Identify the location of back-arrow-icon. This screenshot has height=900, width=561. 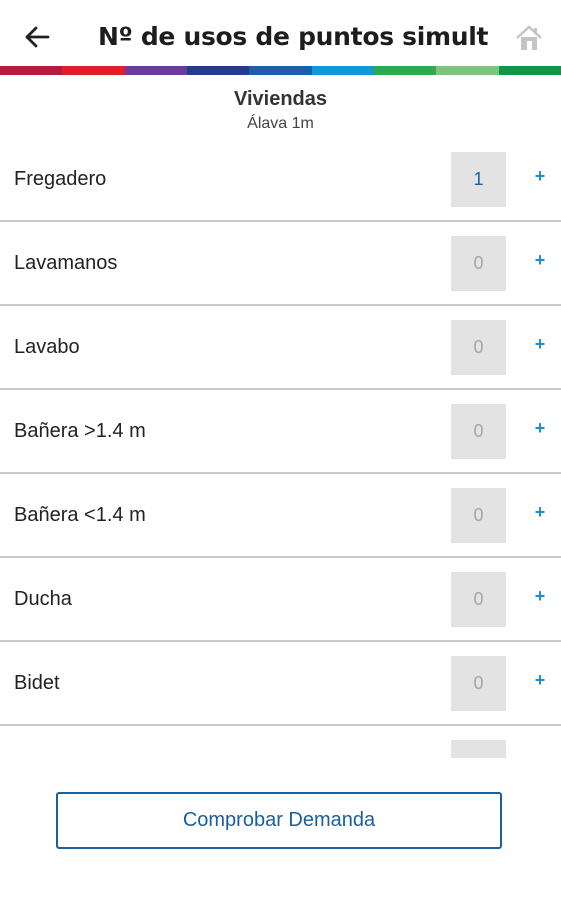
(37, 37).